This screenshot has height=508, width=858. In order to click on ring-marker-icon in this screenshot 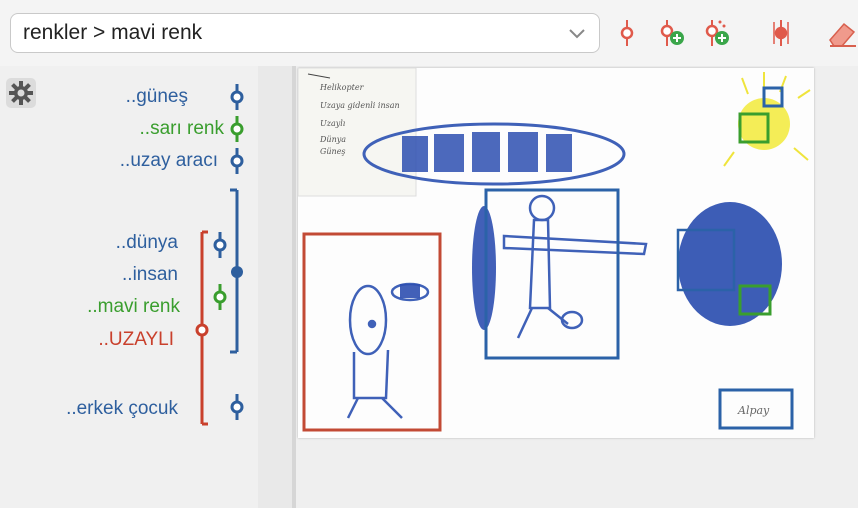, I will do `click(237, 97)`.